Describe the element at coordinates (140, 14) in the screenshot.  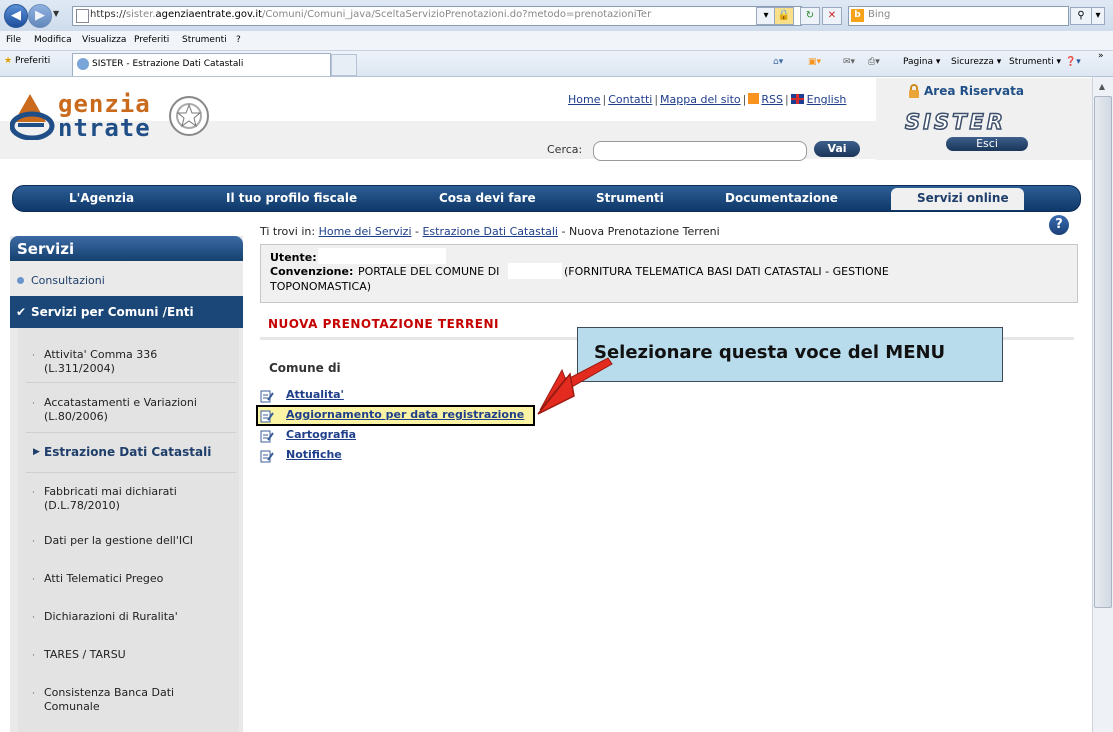
I see `address-host-prefix: sister.` at that location.